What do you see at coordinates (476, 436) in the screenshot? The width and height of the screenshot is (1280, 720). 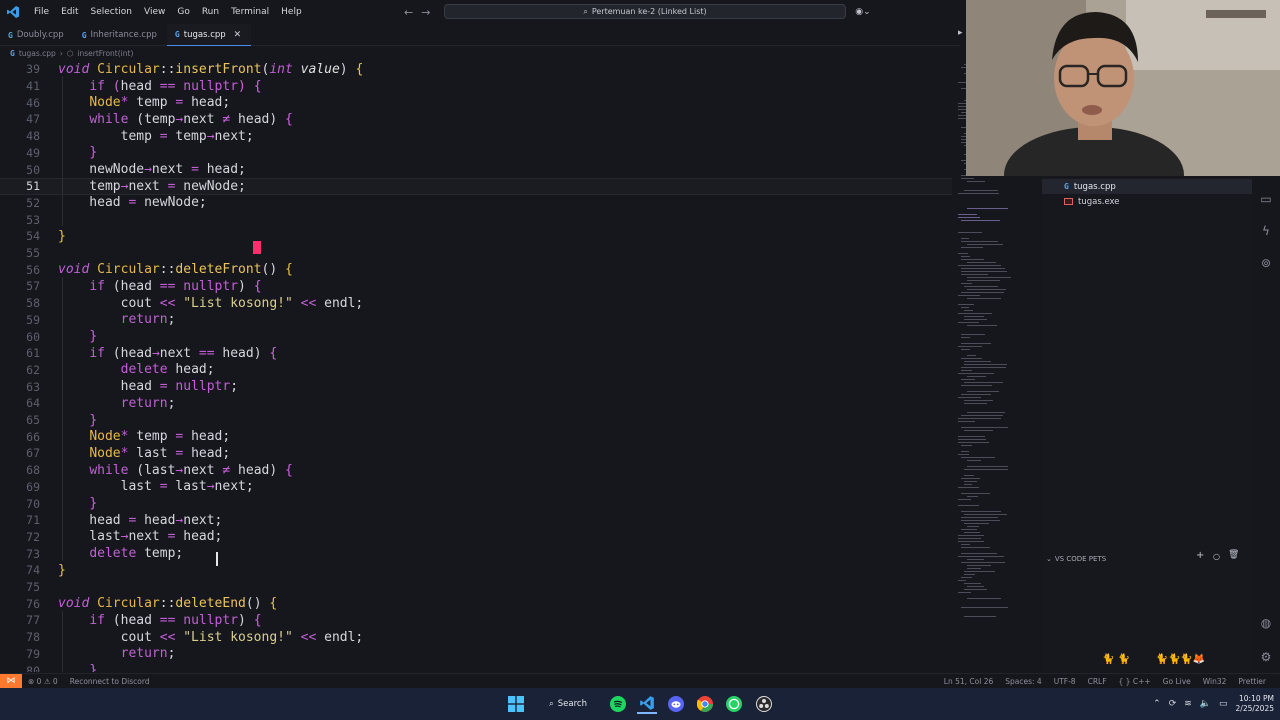 I see `code-line: 66 Node* temp = head;` at bounding box center [476, 436].